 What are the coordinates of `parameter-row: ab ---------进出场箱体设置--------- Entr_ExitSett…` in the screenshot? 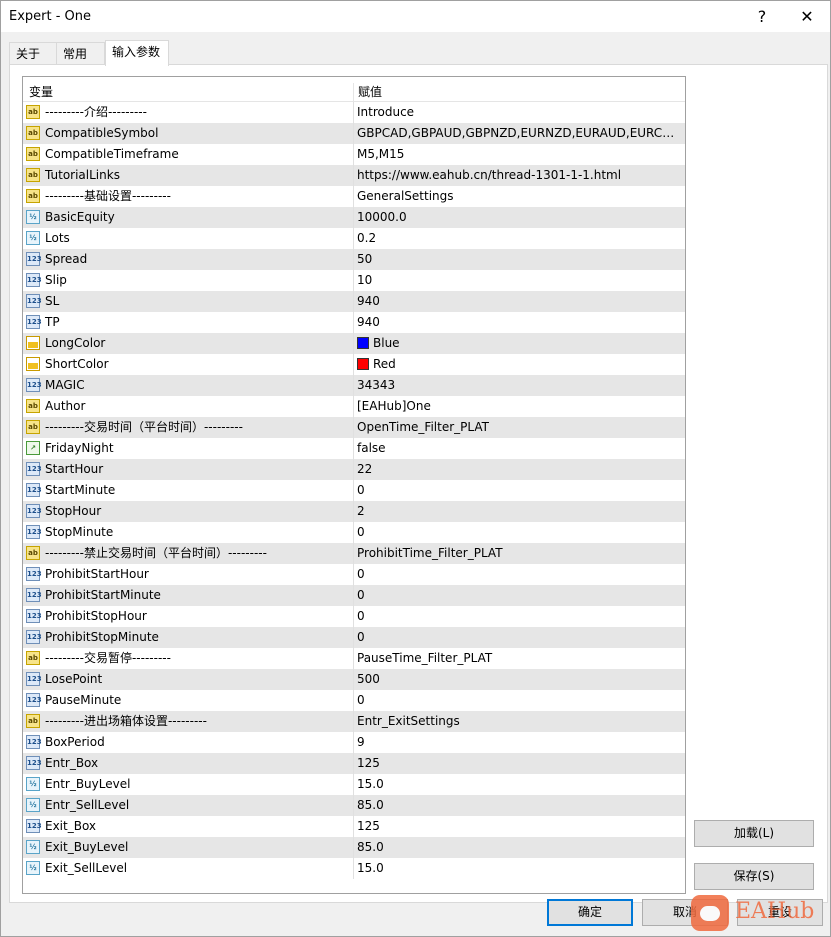 It's located at (354, 721).